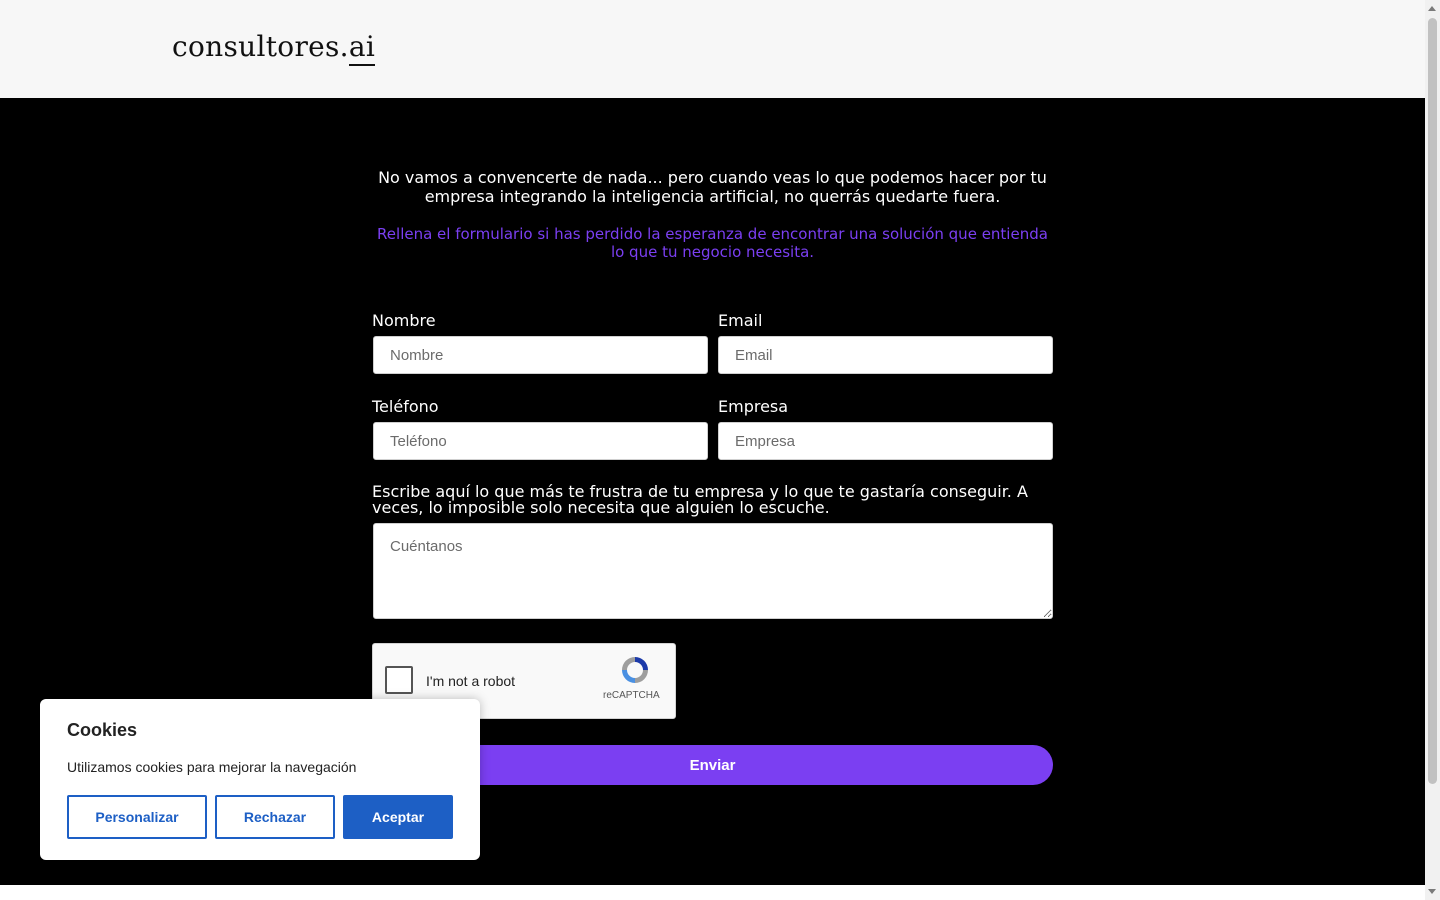 Image resolution: width=1440 pixels, height=900 pixels. What do you see at coordinates (405, 406) in the screenshot?
I see `telefono-label: Teléfono` at bounding box center [405, 406].